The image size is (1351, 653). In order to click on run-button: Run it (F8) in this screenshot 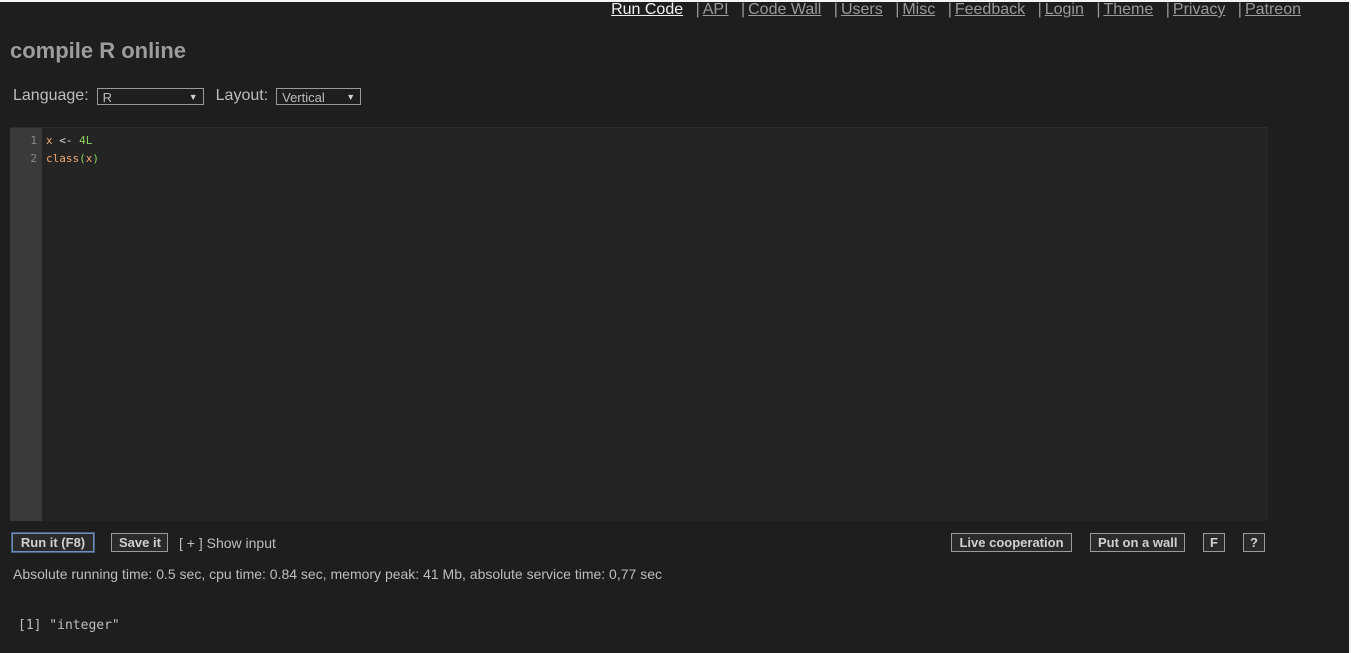, I will do `click(53, 542)`.